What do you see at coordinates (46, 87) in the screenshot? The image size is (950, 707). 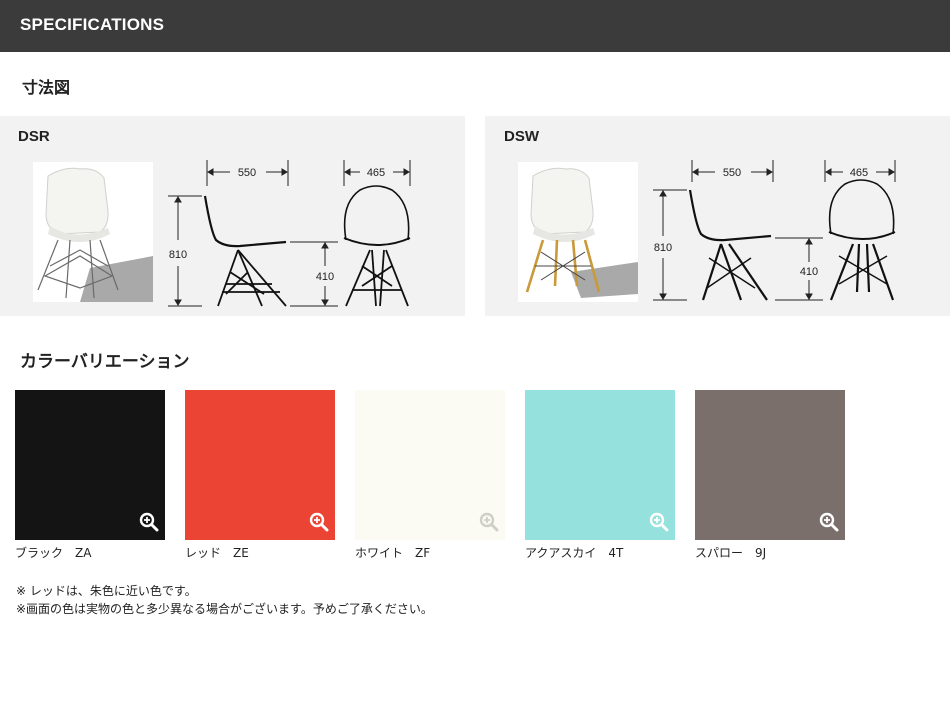 I see `dimensions-heading: 寸法図` at bounding box center [46, 87].